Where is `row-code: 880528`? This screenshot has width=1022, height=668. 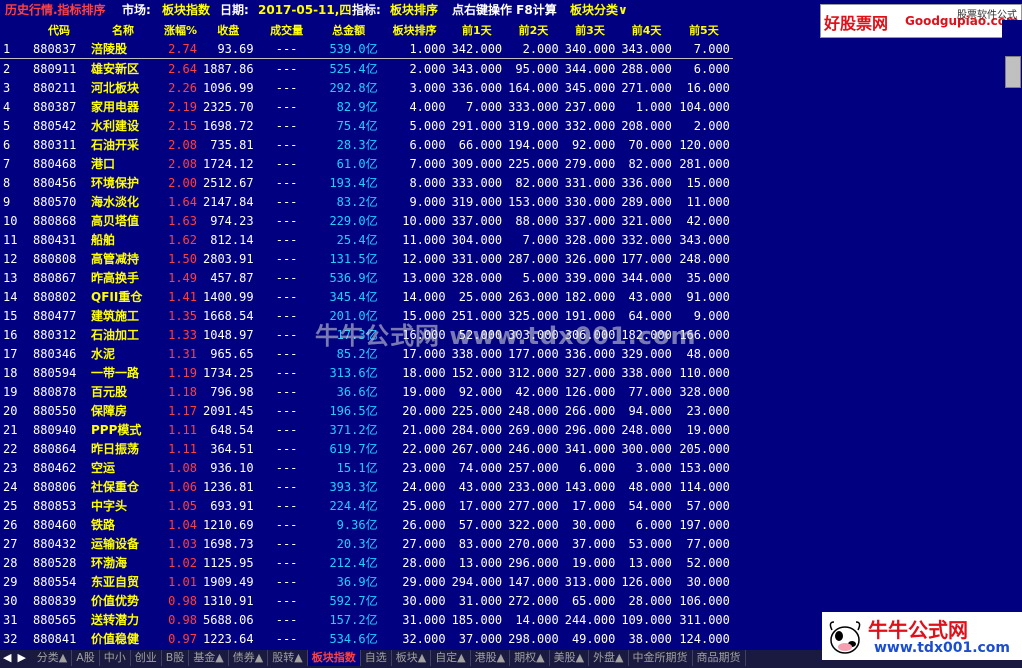
row-code: 880528 is located at coordinates (55, 562).